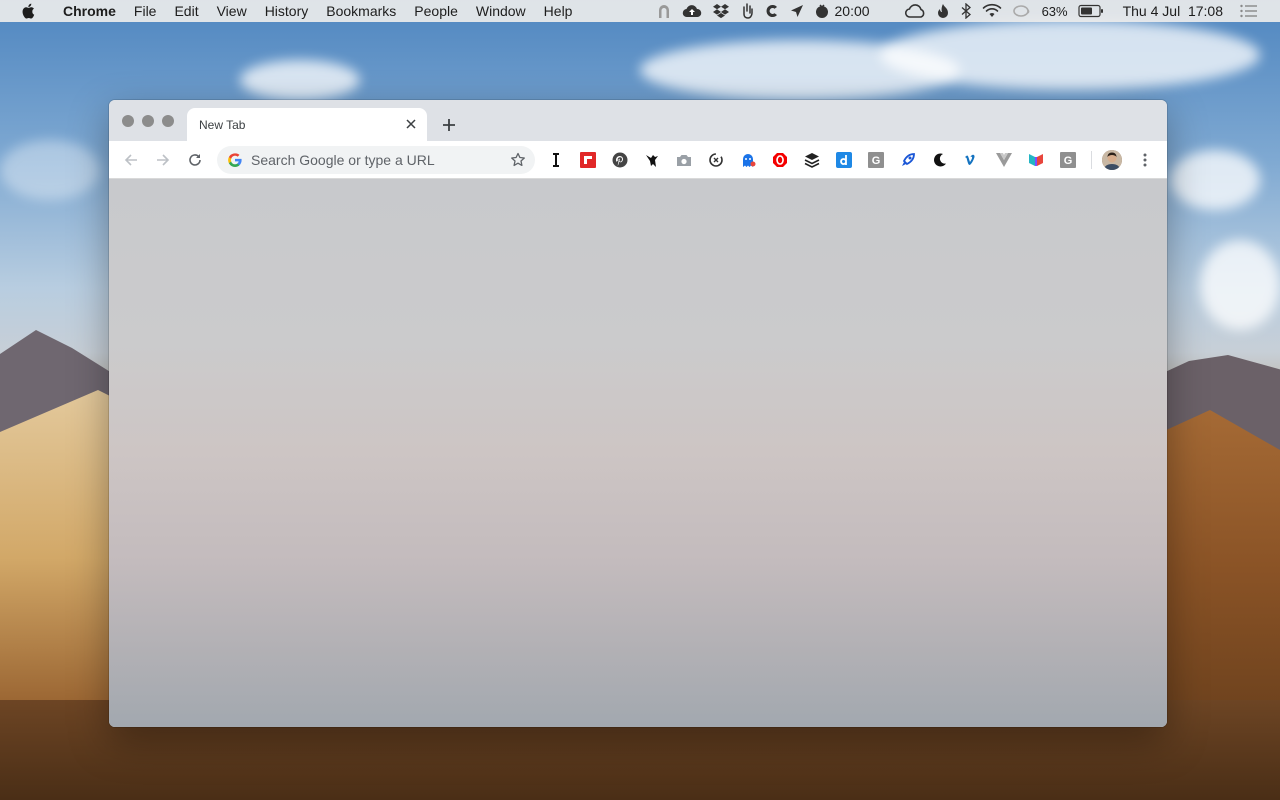  I want to click on tab-new-tab: New Tab, so click(307, 124).